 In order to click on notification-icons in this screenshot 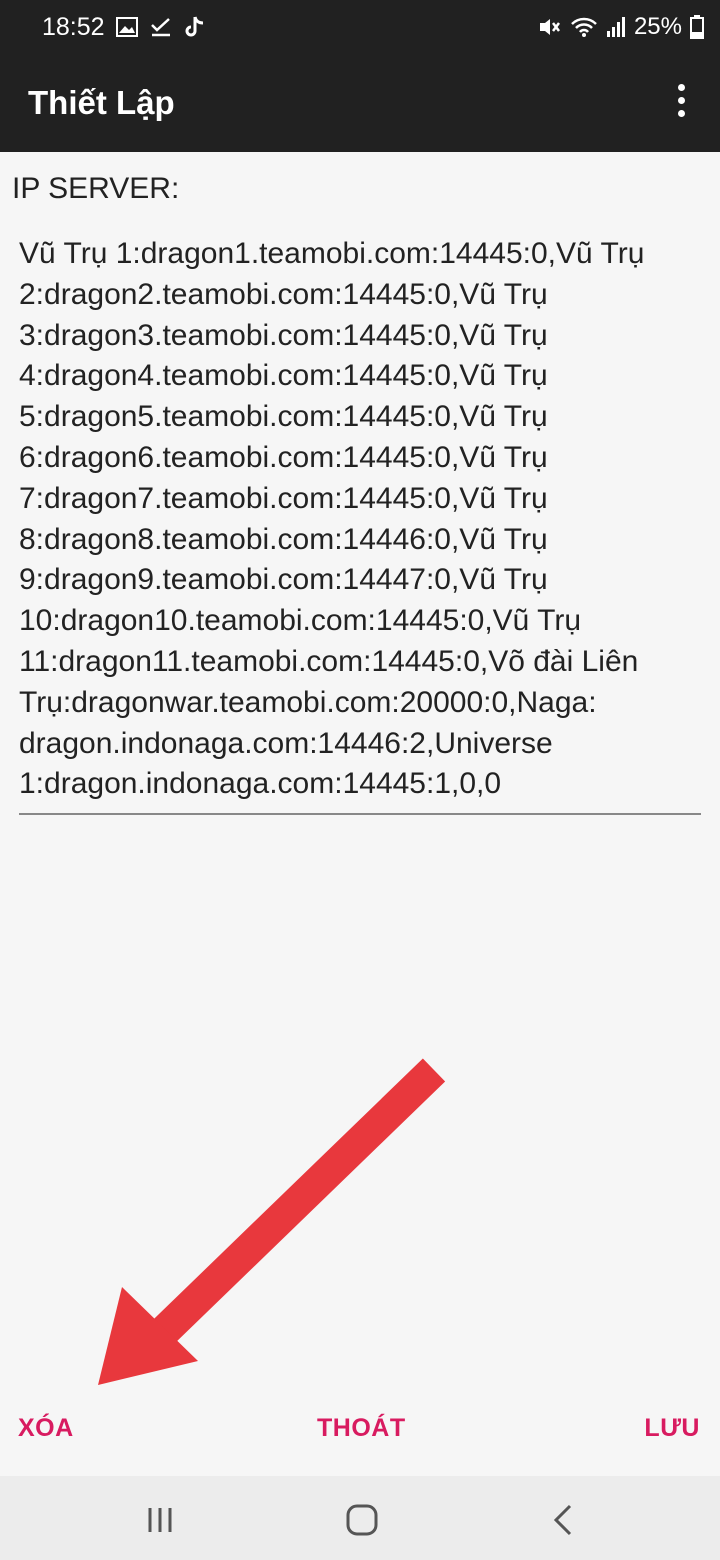, I will do `click(161, 27)`.